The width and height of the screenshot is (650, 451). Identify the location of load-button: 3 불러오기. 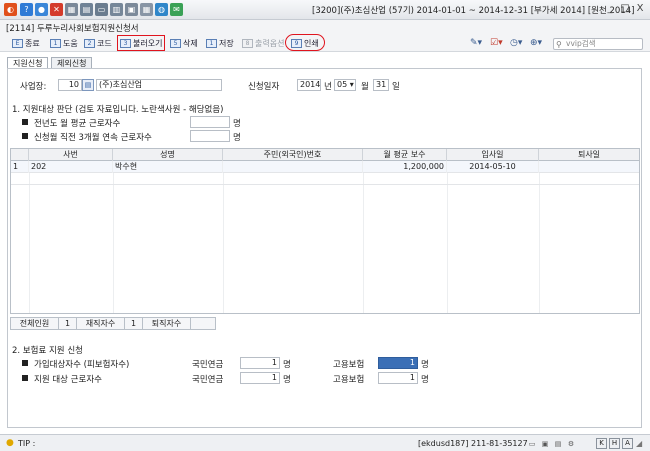
(141, 43).